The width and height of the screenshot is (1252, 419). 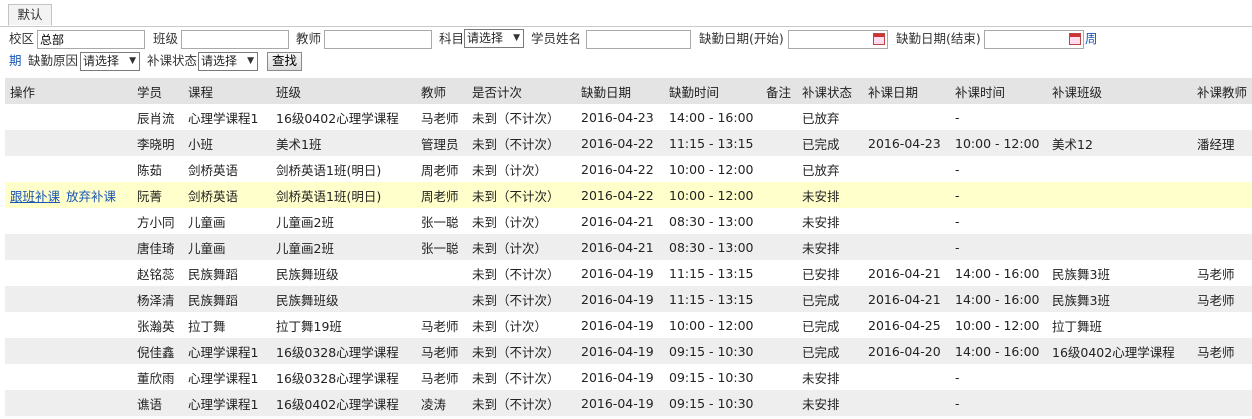 I want to click on cell-absence-date: 2016-04-22, so click(x=620, y=195).